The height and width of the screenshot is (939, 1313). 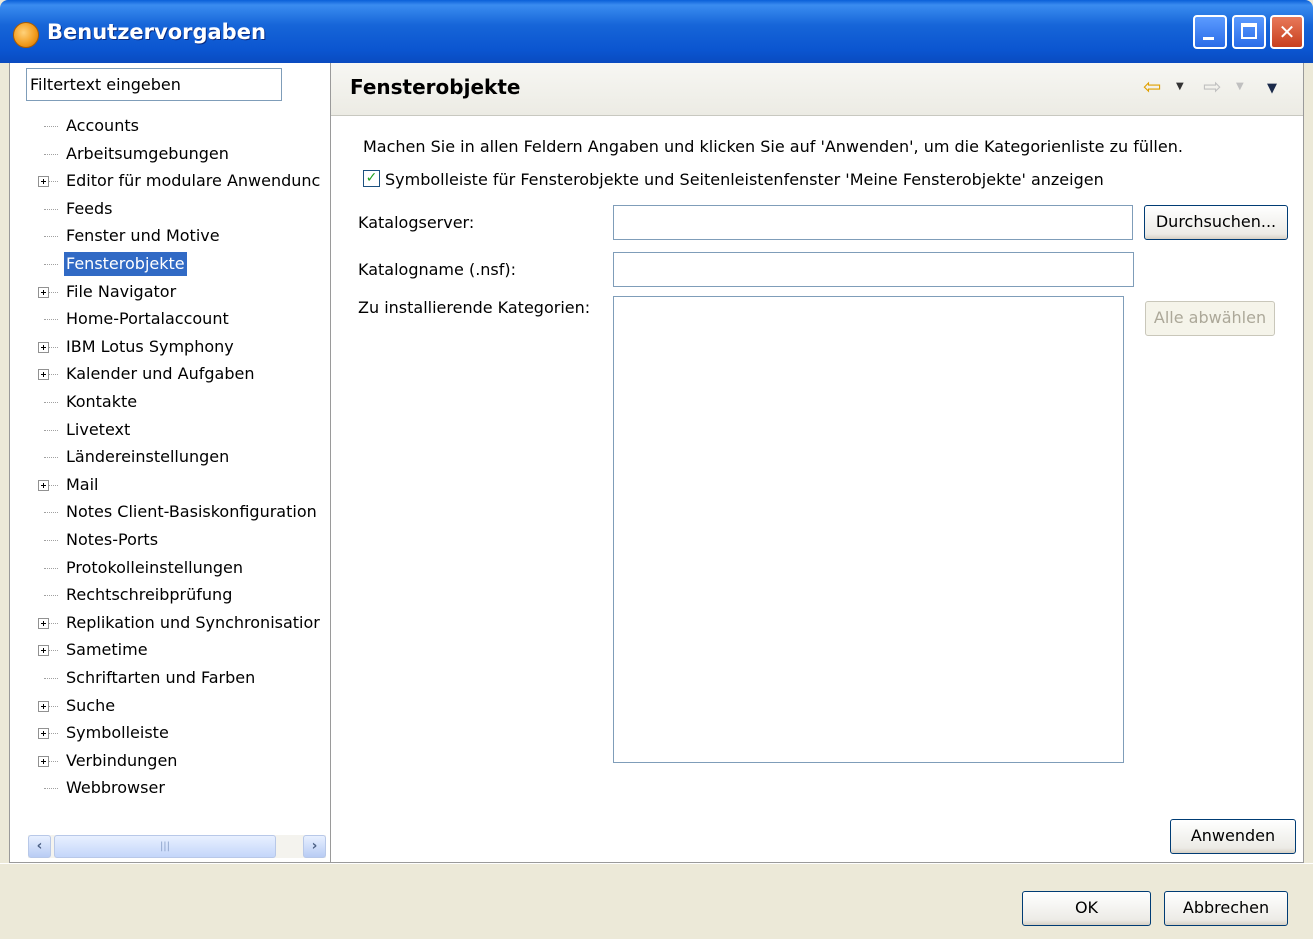 I want to click on close-button: ✕, so click(x=1287, y=32).